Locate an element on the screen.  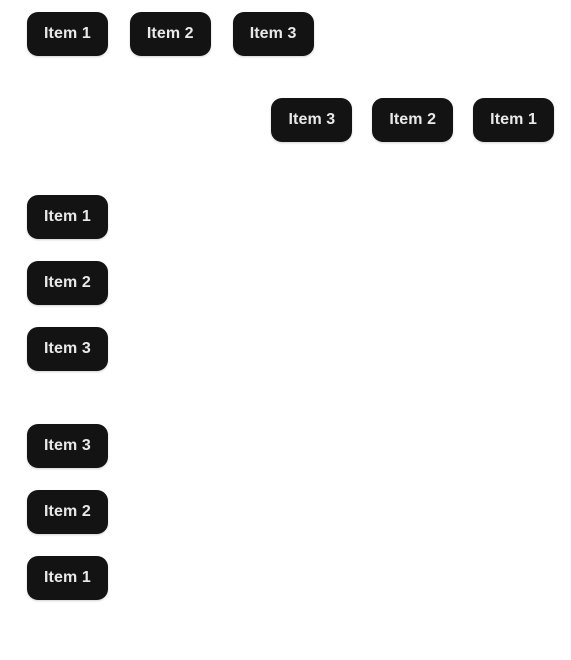
flex-group-row-reverse: Item 1 Item 2 Item 3 is located at coordinates (285, 120).